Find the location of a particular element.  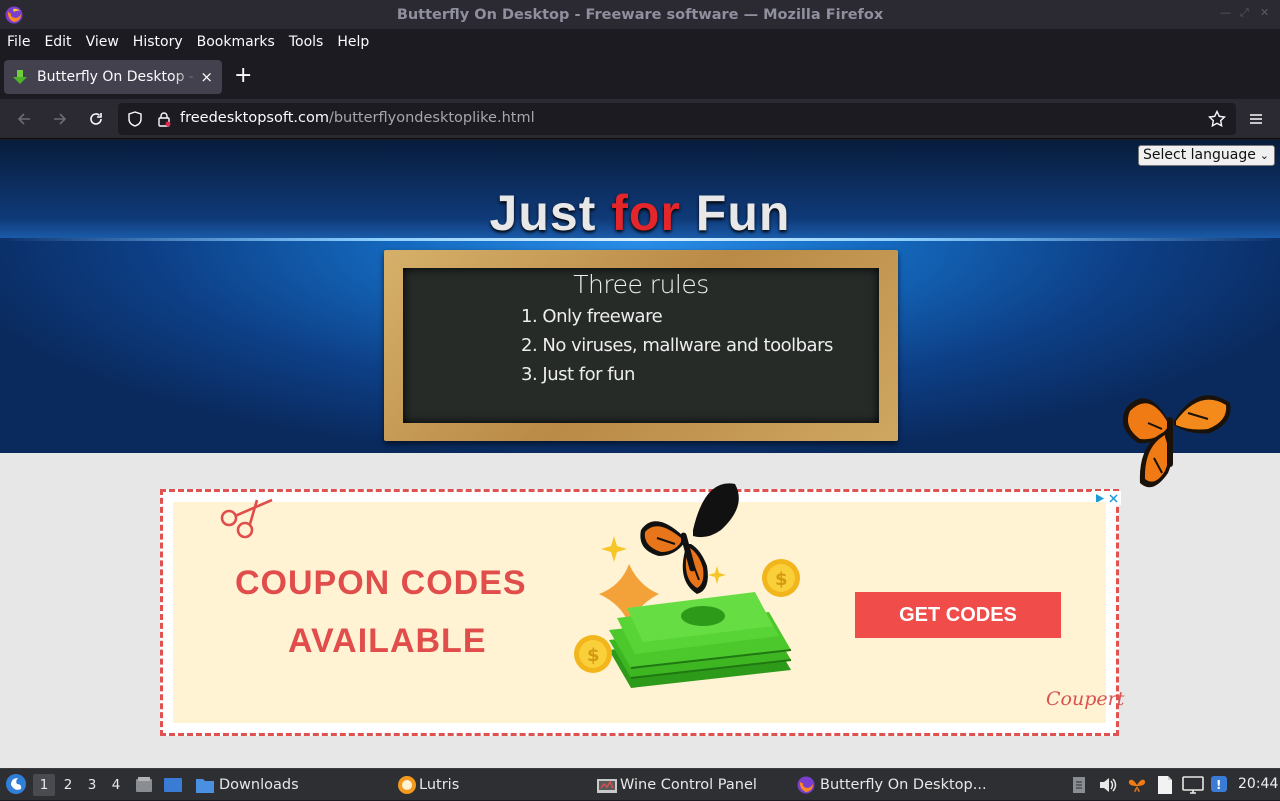

volume-icon is located at coordinates (1108, 785).